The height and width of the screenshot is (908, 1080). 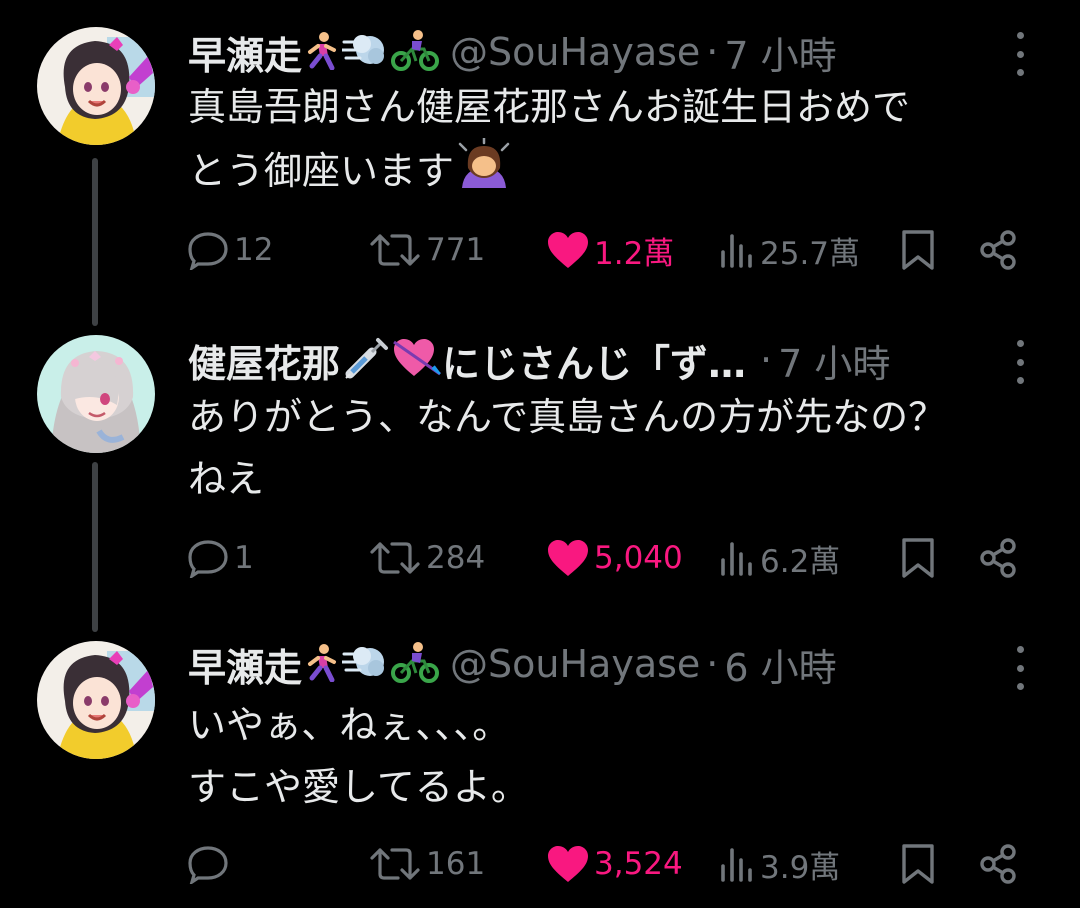 I want to click on retweet-button: 771, so click(x=426, y=250).